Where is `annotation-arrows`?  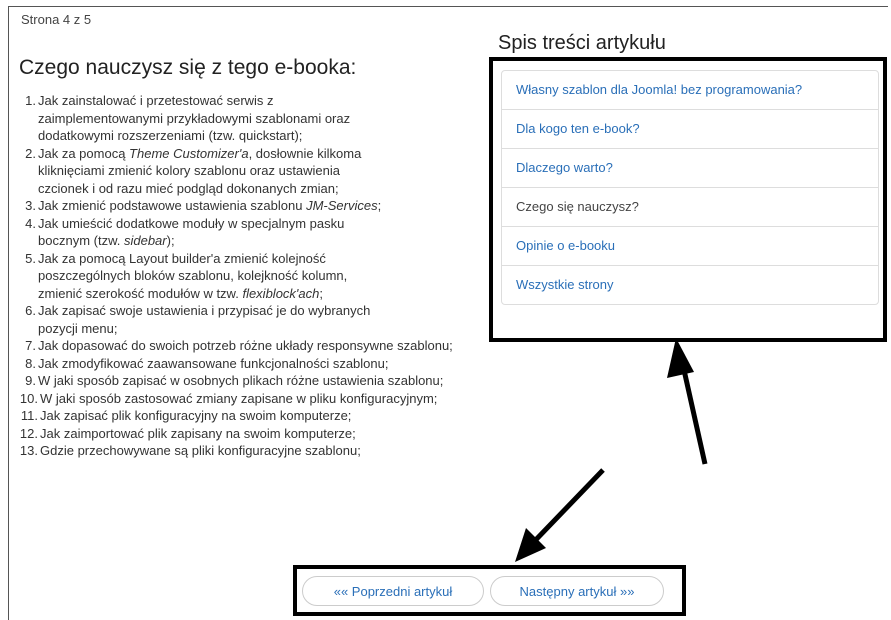
annotation-arrows is located at coordinates (611, 450).